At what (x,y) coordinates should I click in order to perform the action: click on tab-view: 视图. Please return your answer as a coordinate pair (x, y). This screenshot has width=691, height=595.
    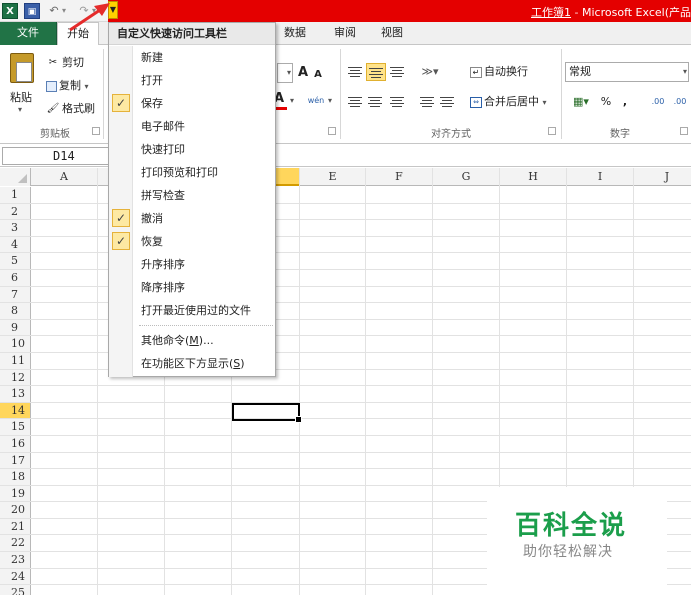
    Looking at the image, I should click on (392, 33).